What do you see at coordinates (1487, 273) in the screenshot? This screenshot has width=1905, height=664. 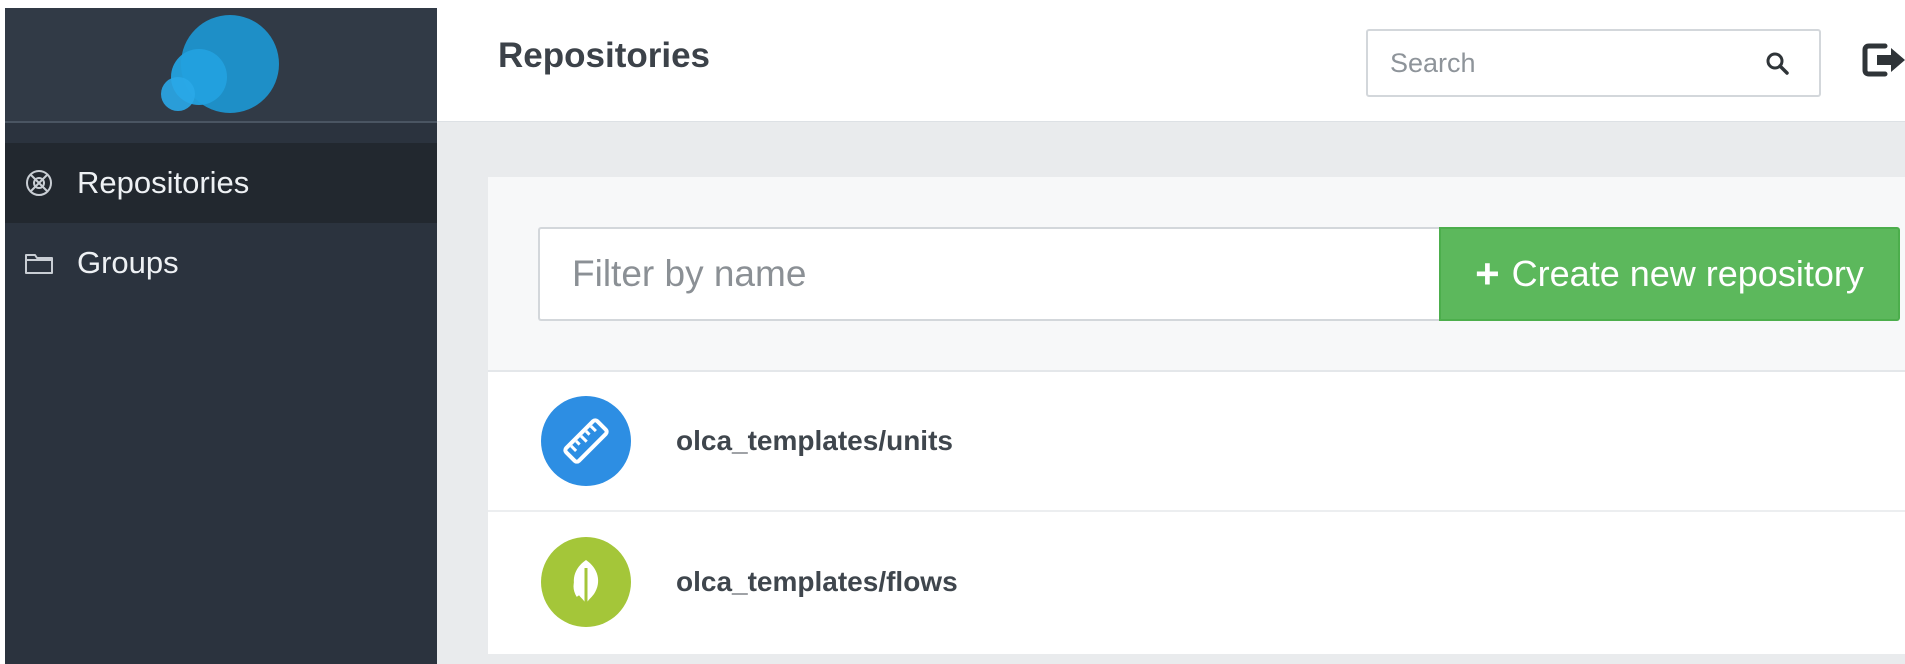 I see `plus-icon: +` at bounding box center [1487, 273].